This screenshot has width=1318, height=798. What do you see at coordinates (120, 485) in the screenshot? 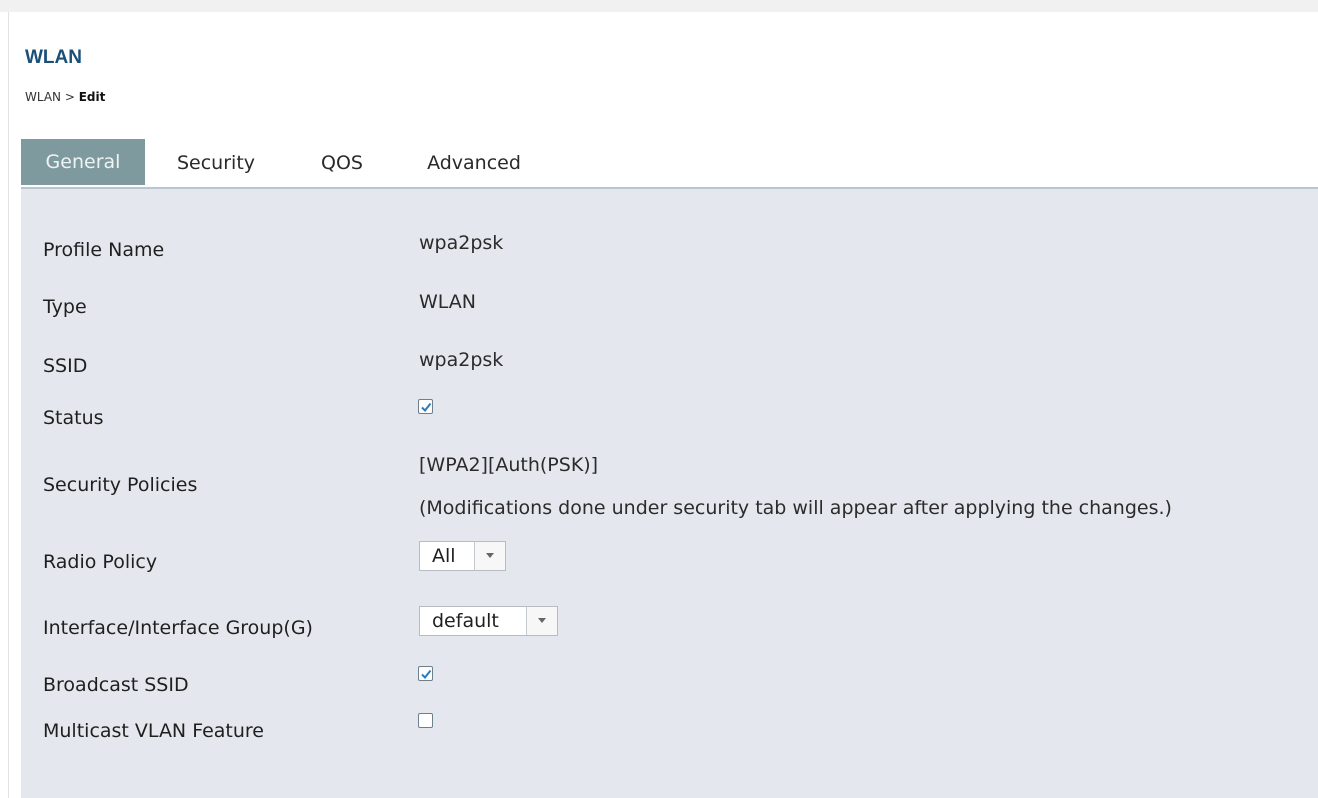
I see `security-policies-label: Security Policies` at bounding box center [120, 485].